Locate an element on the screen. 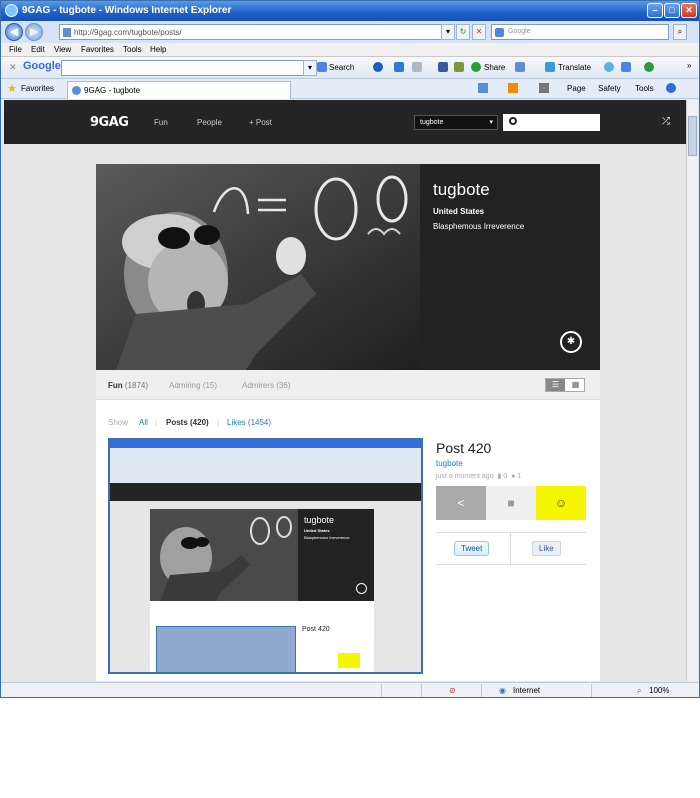 The image size is (700, 798). share-button: Share is located at coordinates (494, 67).